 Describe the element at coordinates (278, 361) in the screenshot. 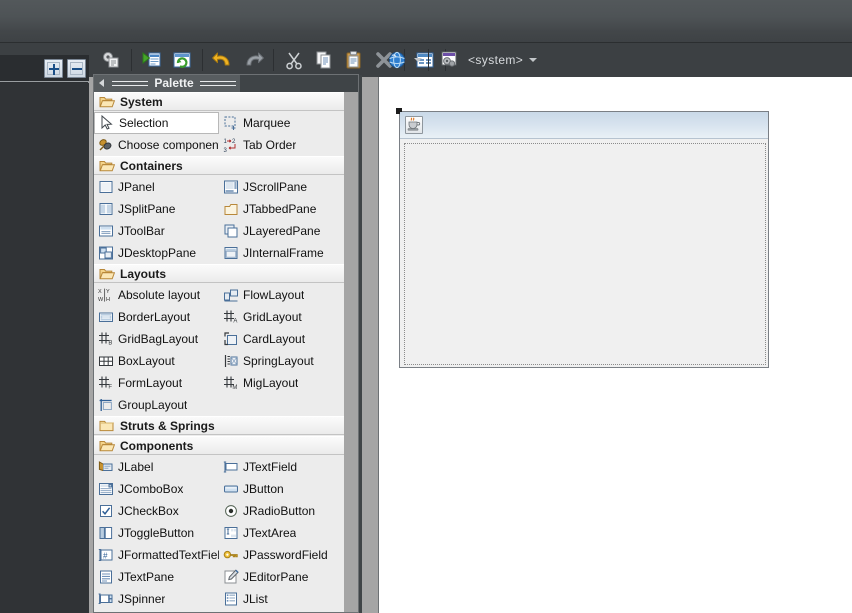

I see `palette-item-label: SpringLayout` at that location.